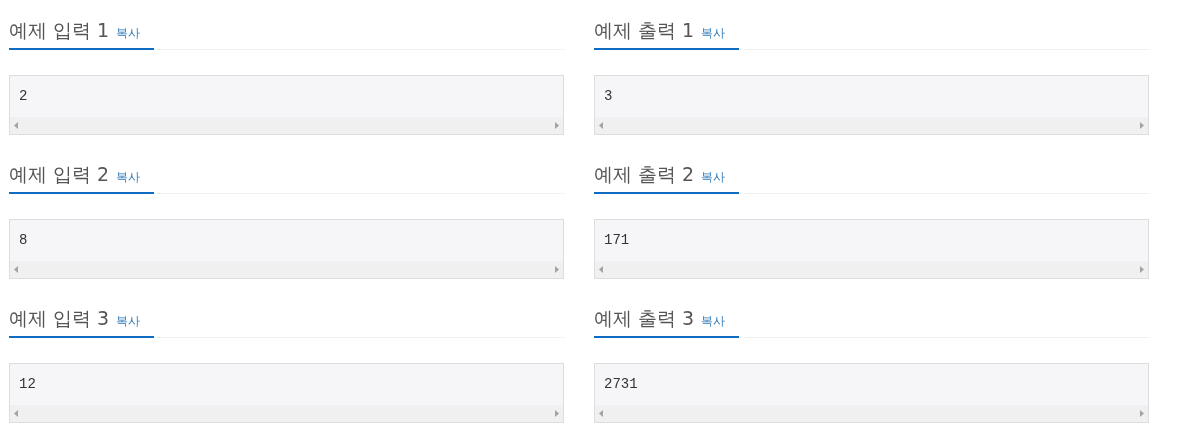 The image size is (1189, 439). What do you see at coordinates (27, 384) in the screenshot?
I see `sample-value: 12` at bounding box center [27, 384].